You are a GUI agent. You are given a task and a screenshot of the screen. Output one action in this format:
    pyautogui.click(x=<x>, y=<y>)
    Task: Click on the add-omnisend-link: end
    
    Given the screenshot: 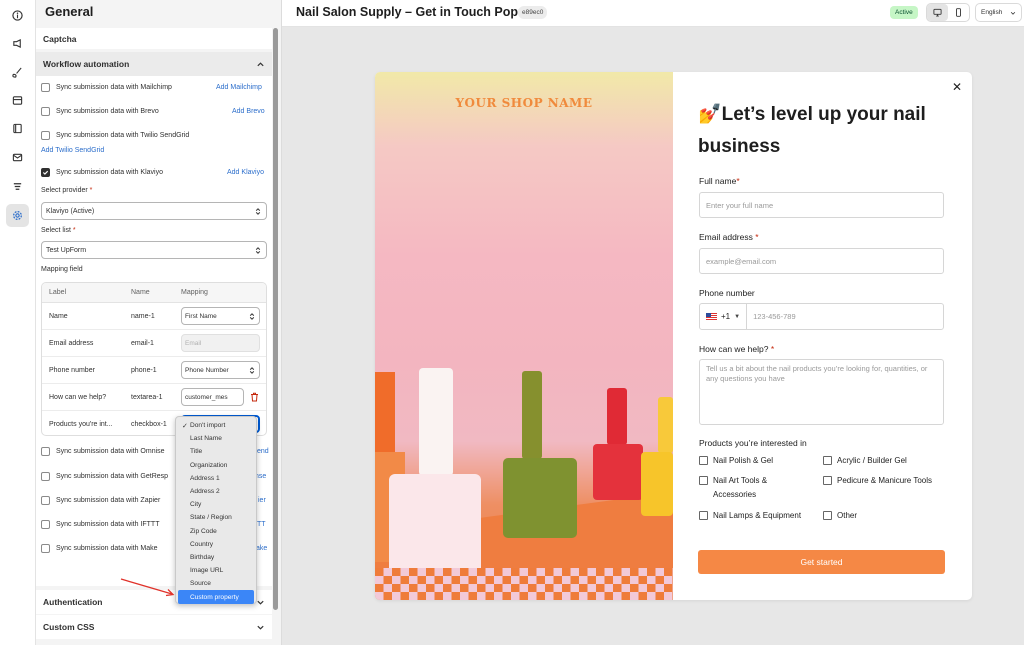 What is the action you would take?
    pyautogui.click(x=263, y=451)
    